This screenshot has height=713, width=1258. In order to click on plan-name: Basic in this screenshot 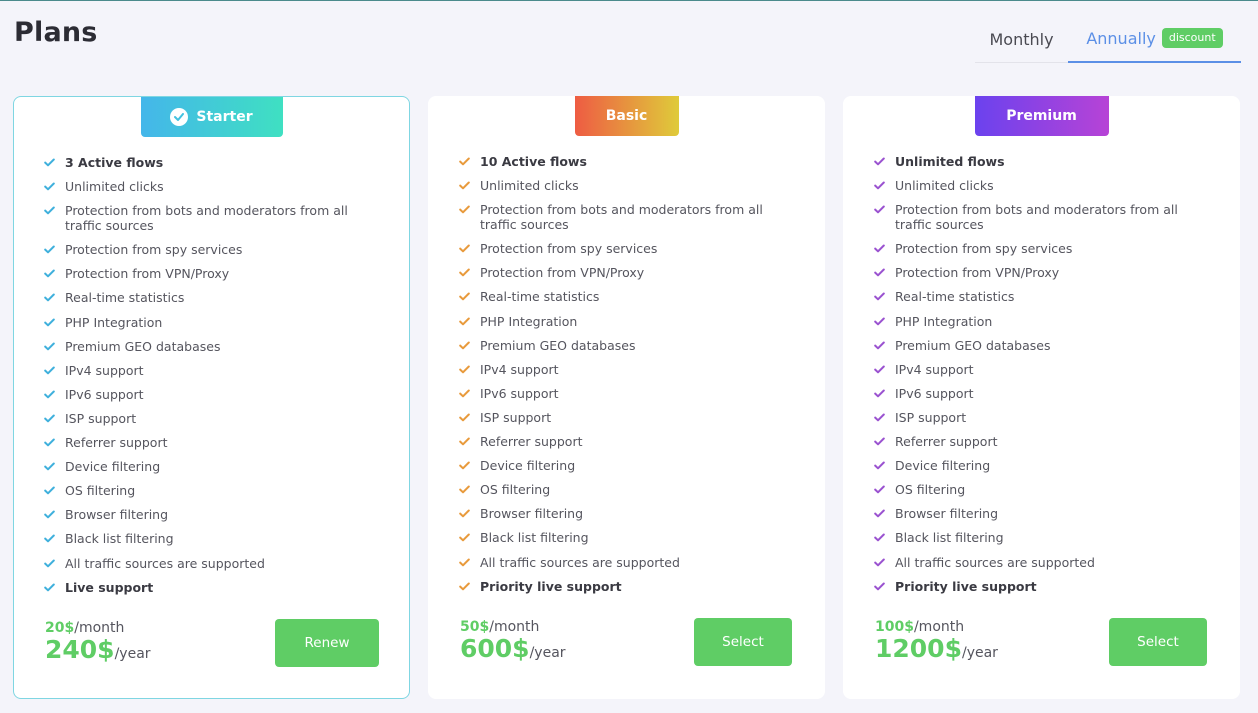, I will do `click(626, 116)`.